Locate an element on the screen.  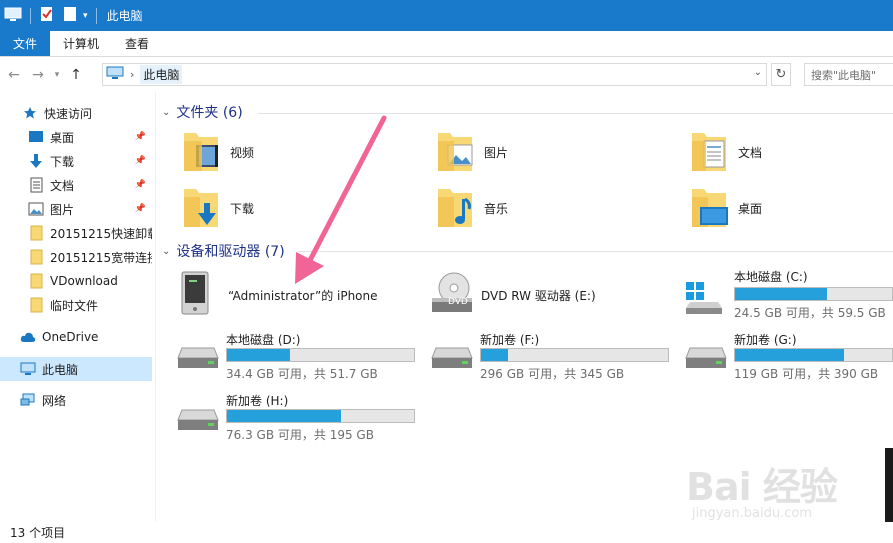
folder-desktop: 桌面 is located at coordinates (726, 208).